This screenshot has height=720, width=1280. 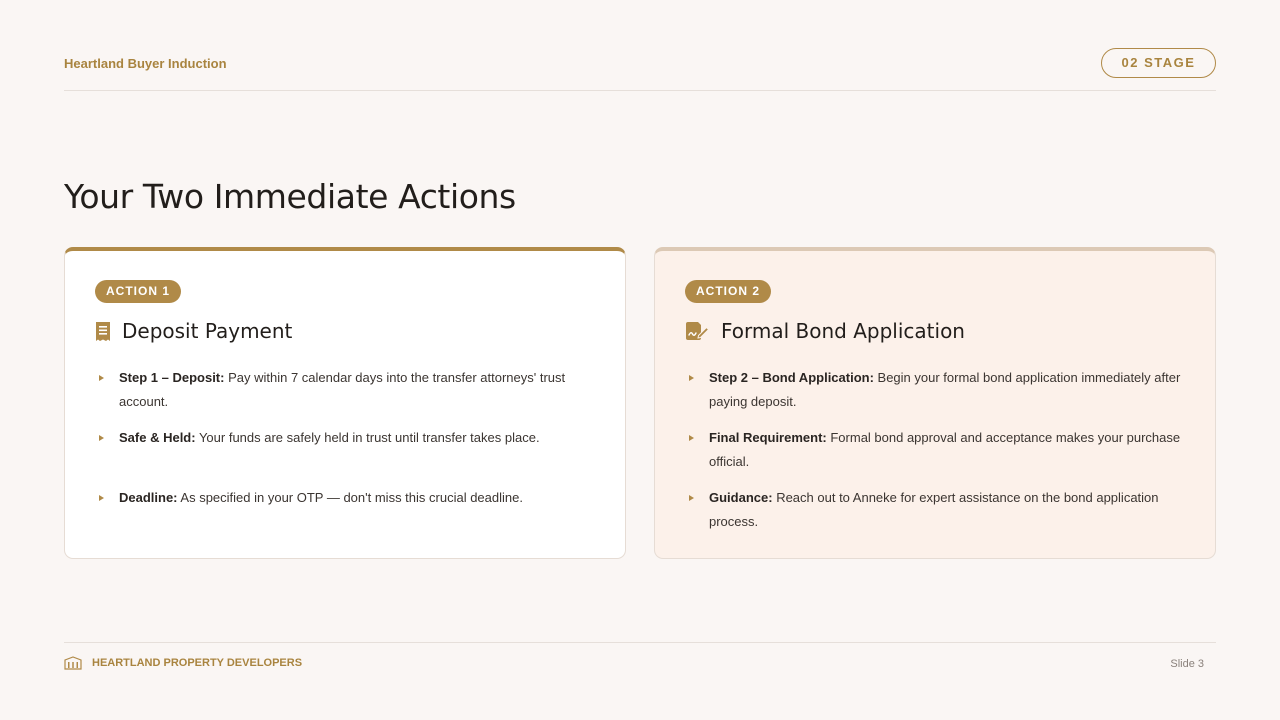 What do you see at coordinates (148, 497) in the screenshot?
I see `bullet-lead: Deadline:` at bounding box center [148, 497].